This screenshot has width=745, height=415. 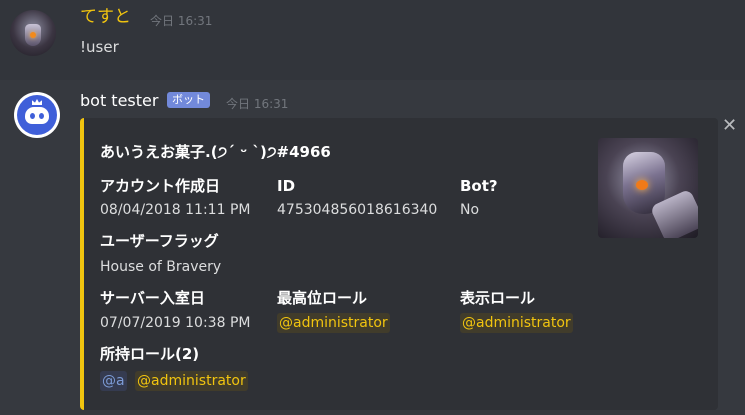 I want to click on discord-logo-icon, so click(x=37, y=115).